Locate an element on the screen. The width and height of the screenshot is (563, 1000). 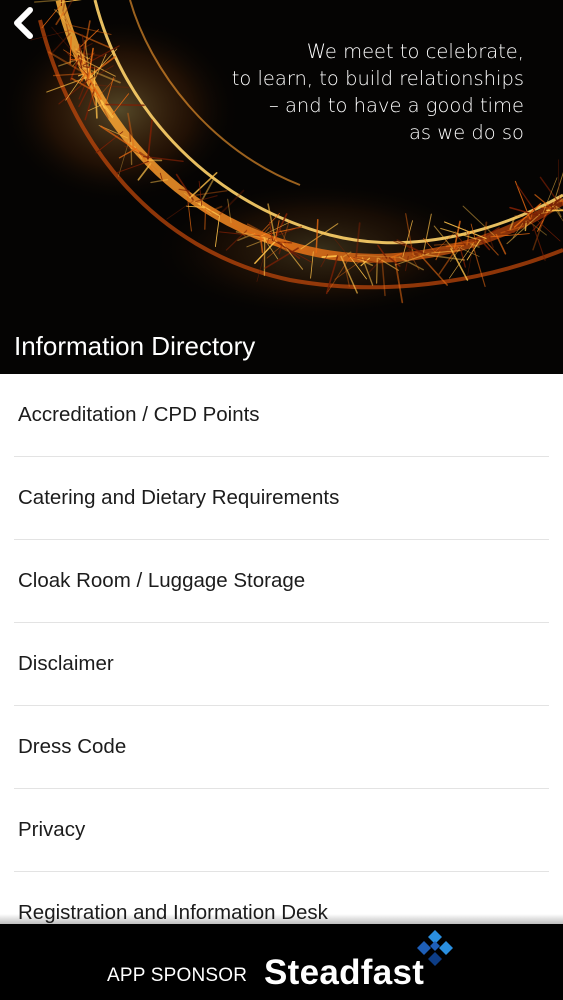
list-item: Cloak Room / Luggage Storage is located at coordinates (281, 581).